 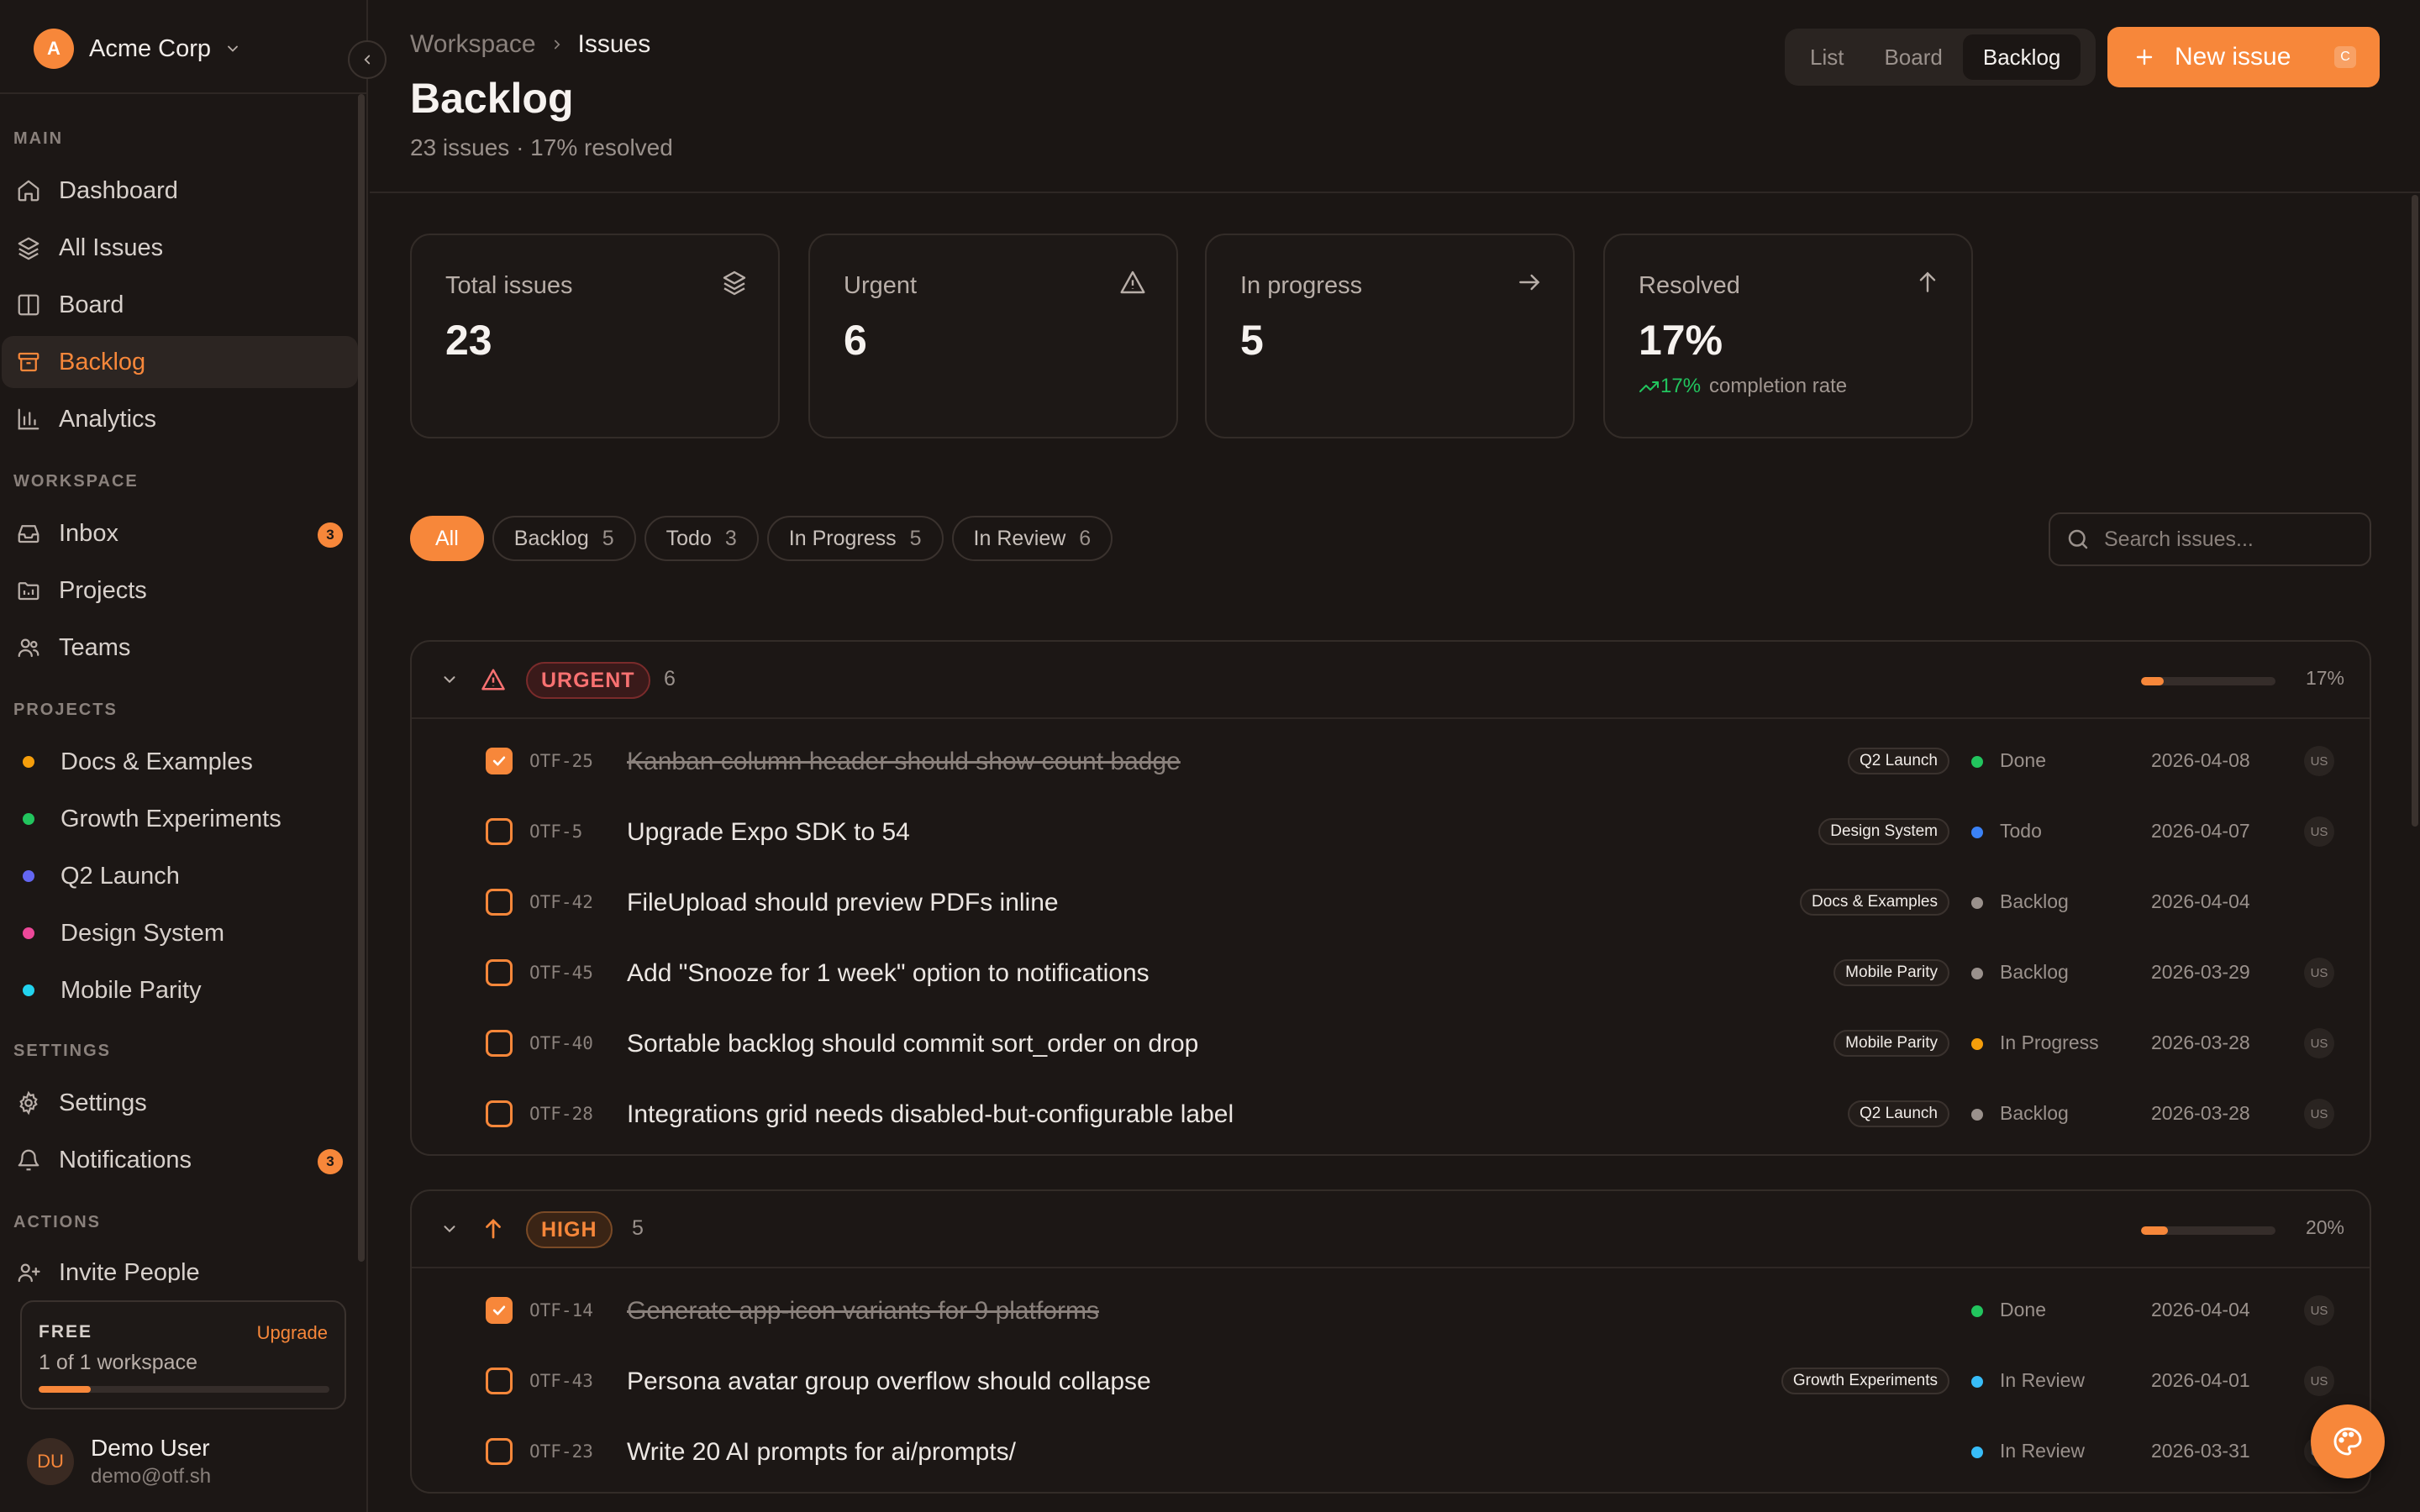 What do you see at coordinates (180, 1160) in the screenshot?
I see `sidebar-item-notifications: Notifications 3` at bounding box center [180, 1160].